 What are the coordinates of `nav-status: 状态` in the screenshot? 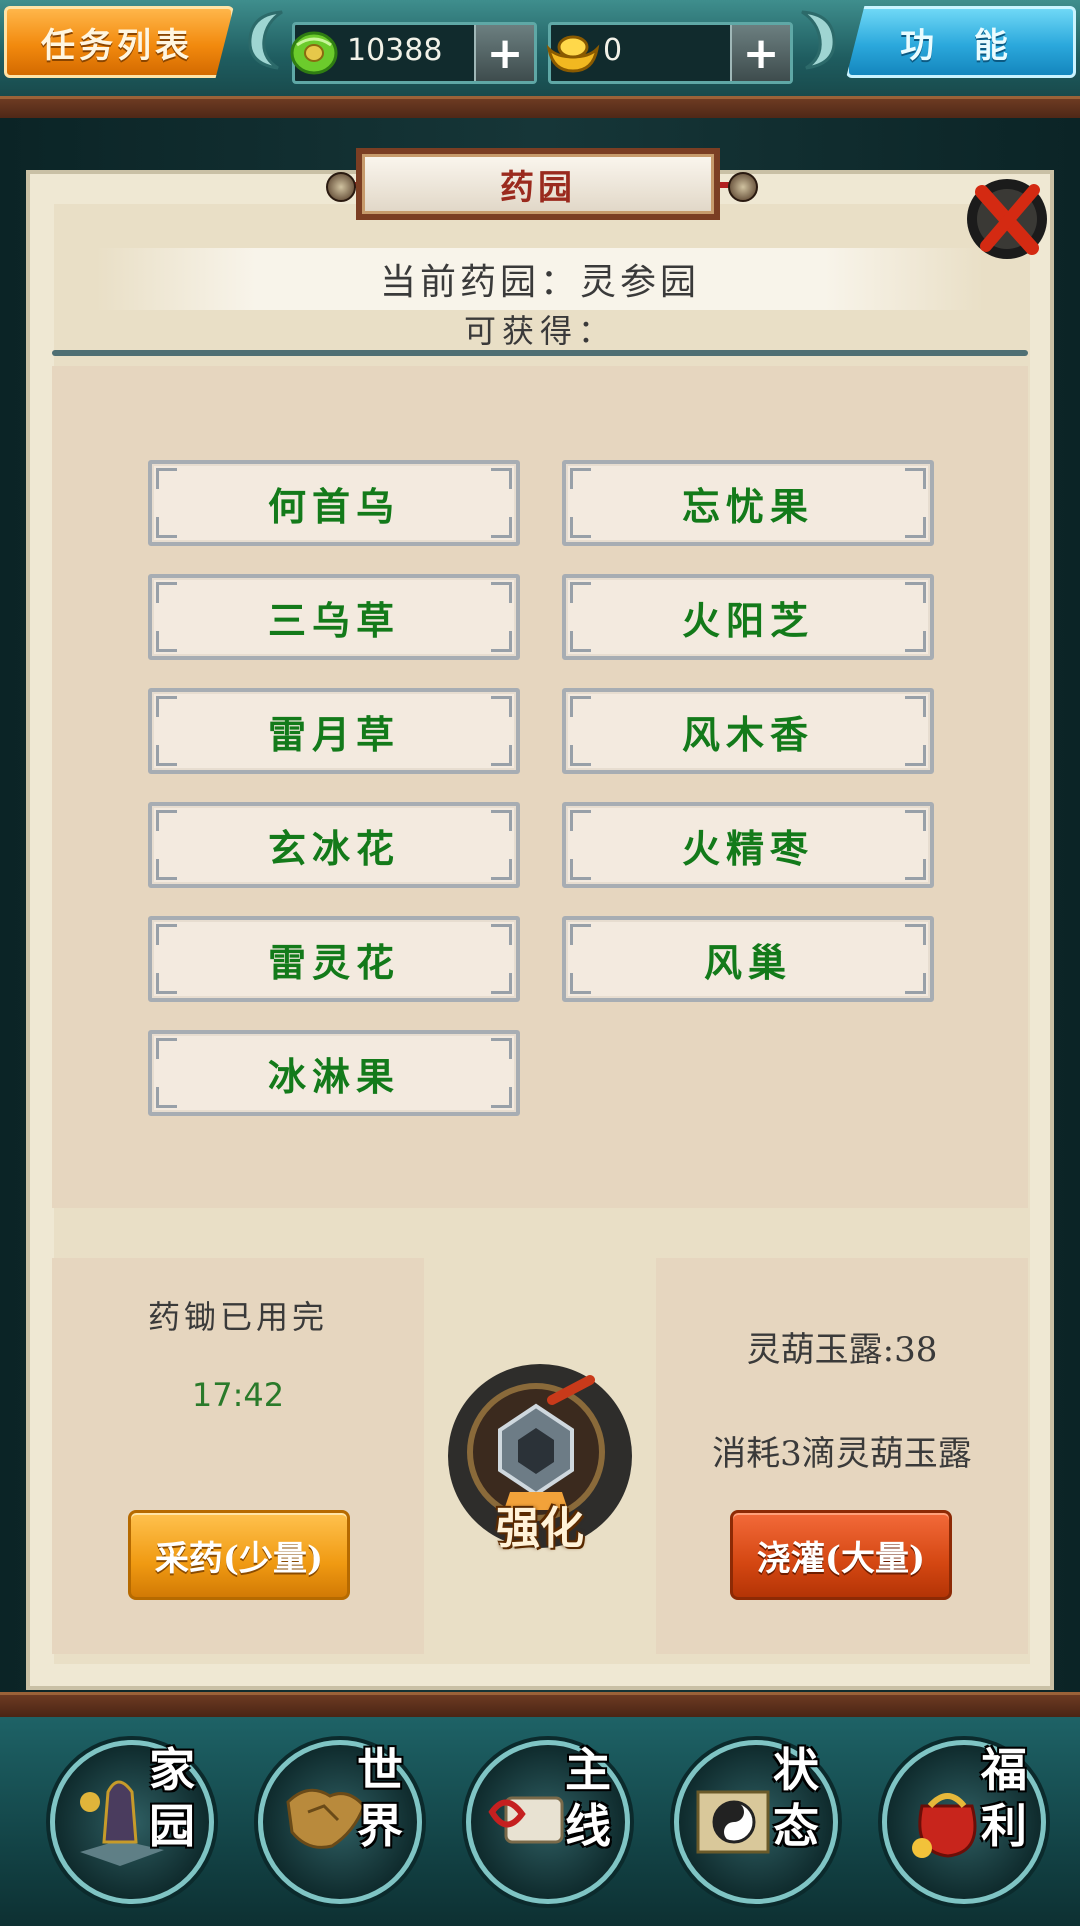 It's located at (756, 1822).